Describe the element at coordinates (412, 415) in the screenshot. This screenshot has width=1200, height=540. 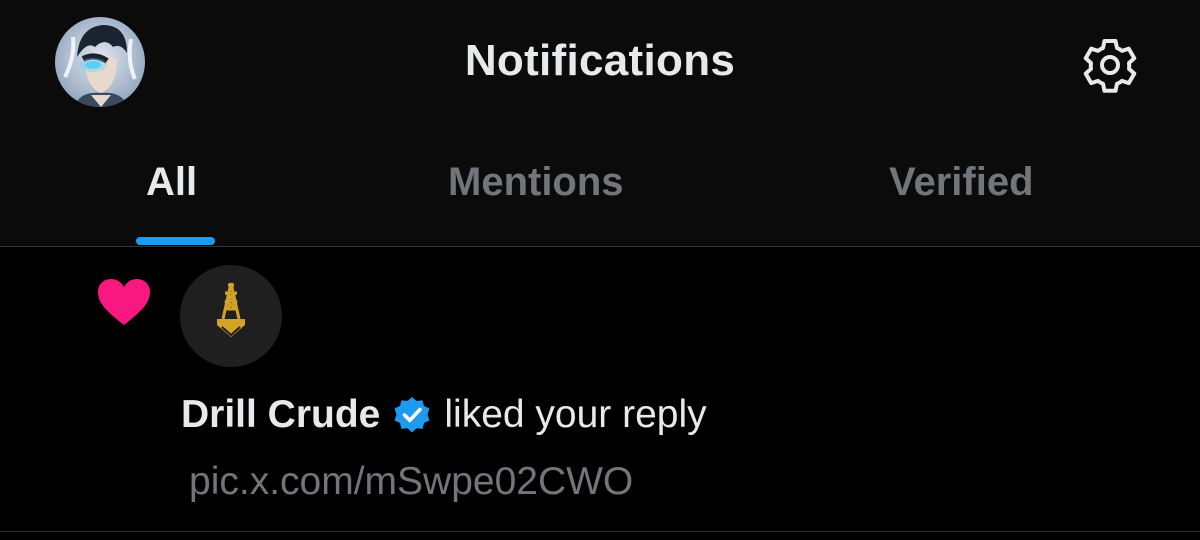
I see `verified-badge-icon` at that location.